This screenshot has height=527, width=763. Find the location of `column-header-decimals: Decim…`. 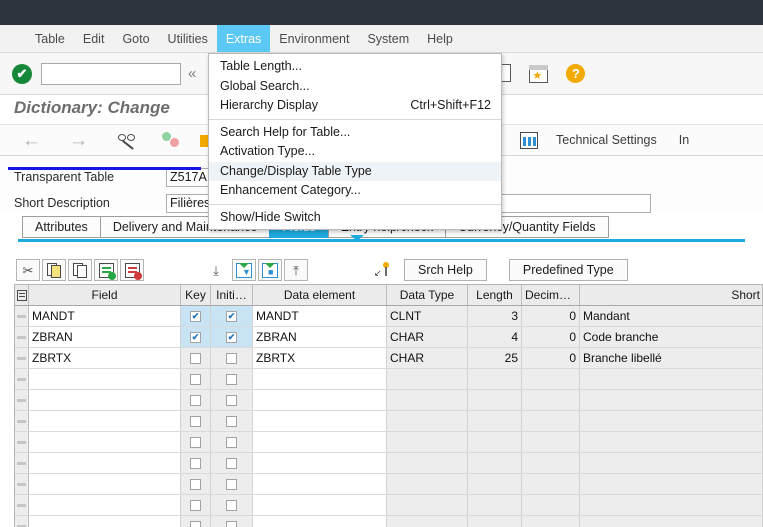

column-header-decimals: Decim… is located at coordinates (551, 295).